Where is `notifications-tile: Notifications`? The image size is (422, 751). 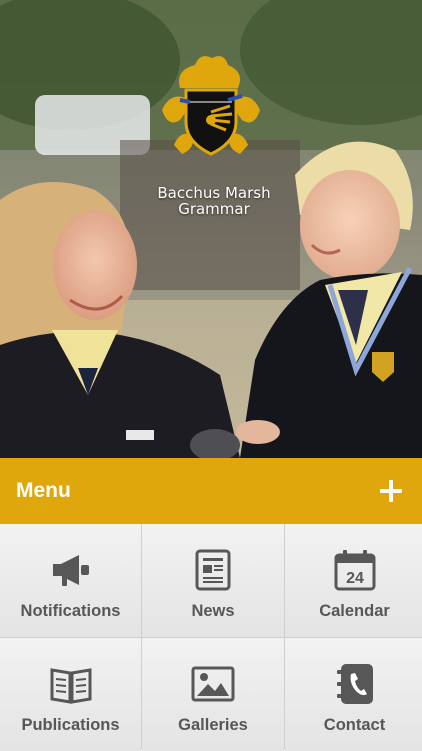 notifications-tile: Notifications is located at coordinates (70, 580).